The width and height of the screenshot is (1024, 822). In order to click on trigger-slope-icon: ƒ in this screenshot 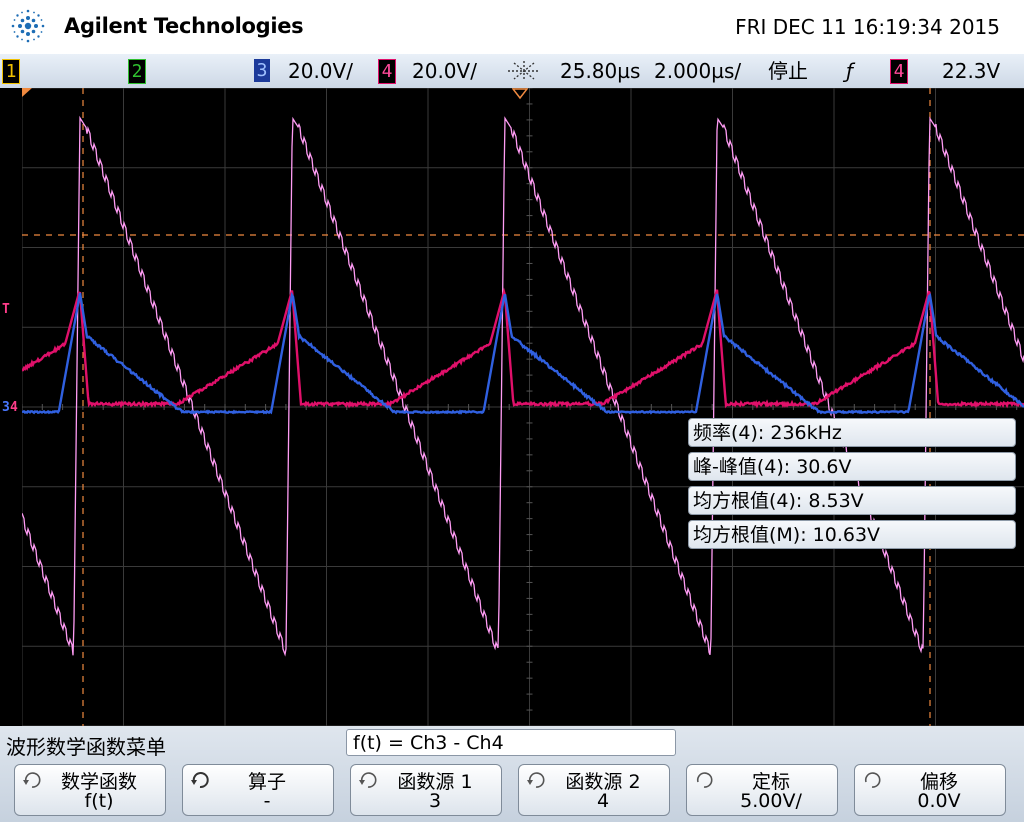, I will do `click(849, 71)`.